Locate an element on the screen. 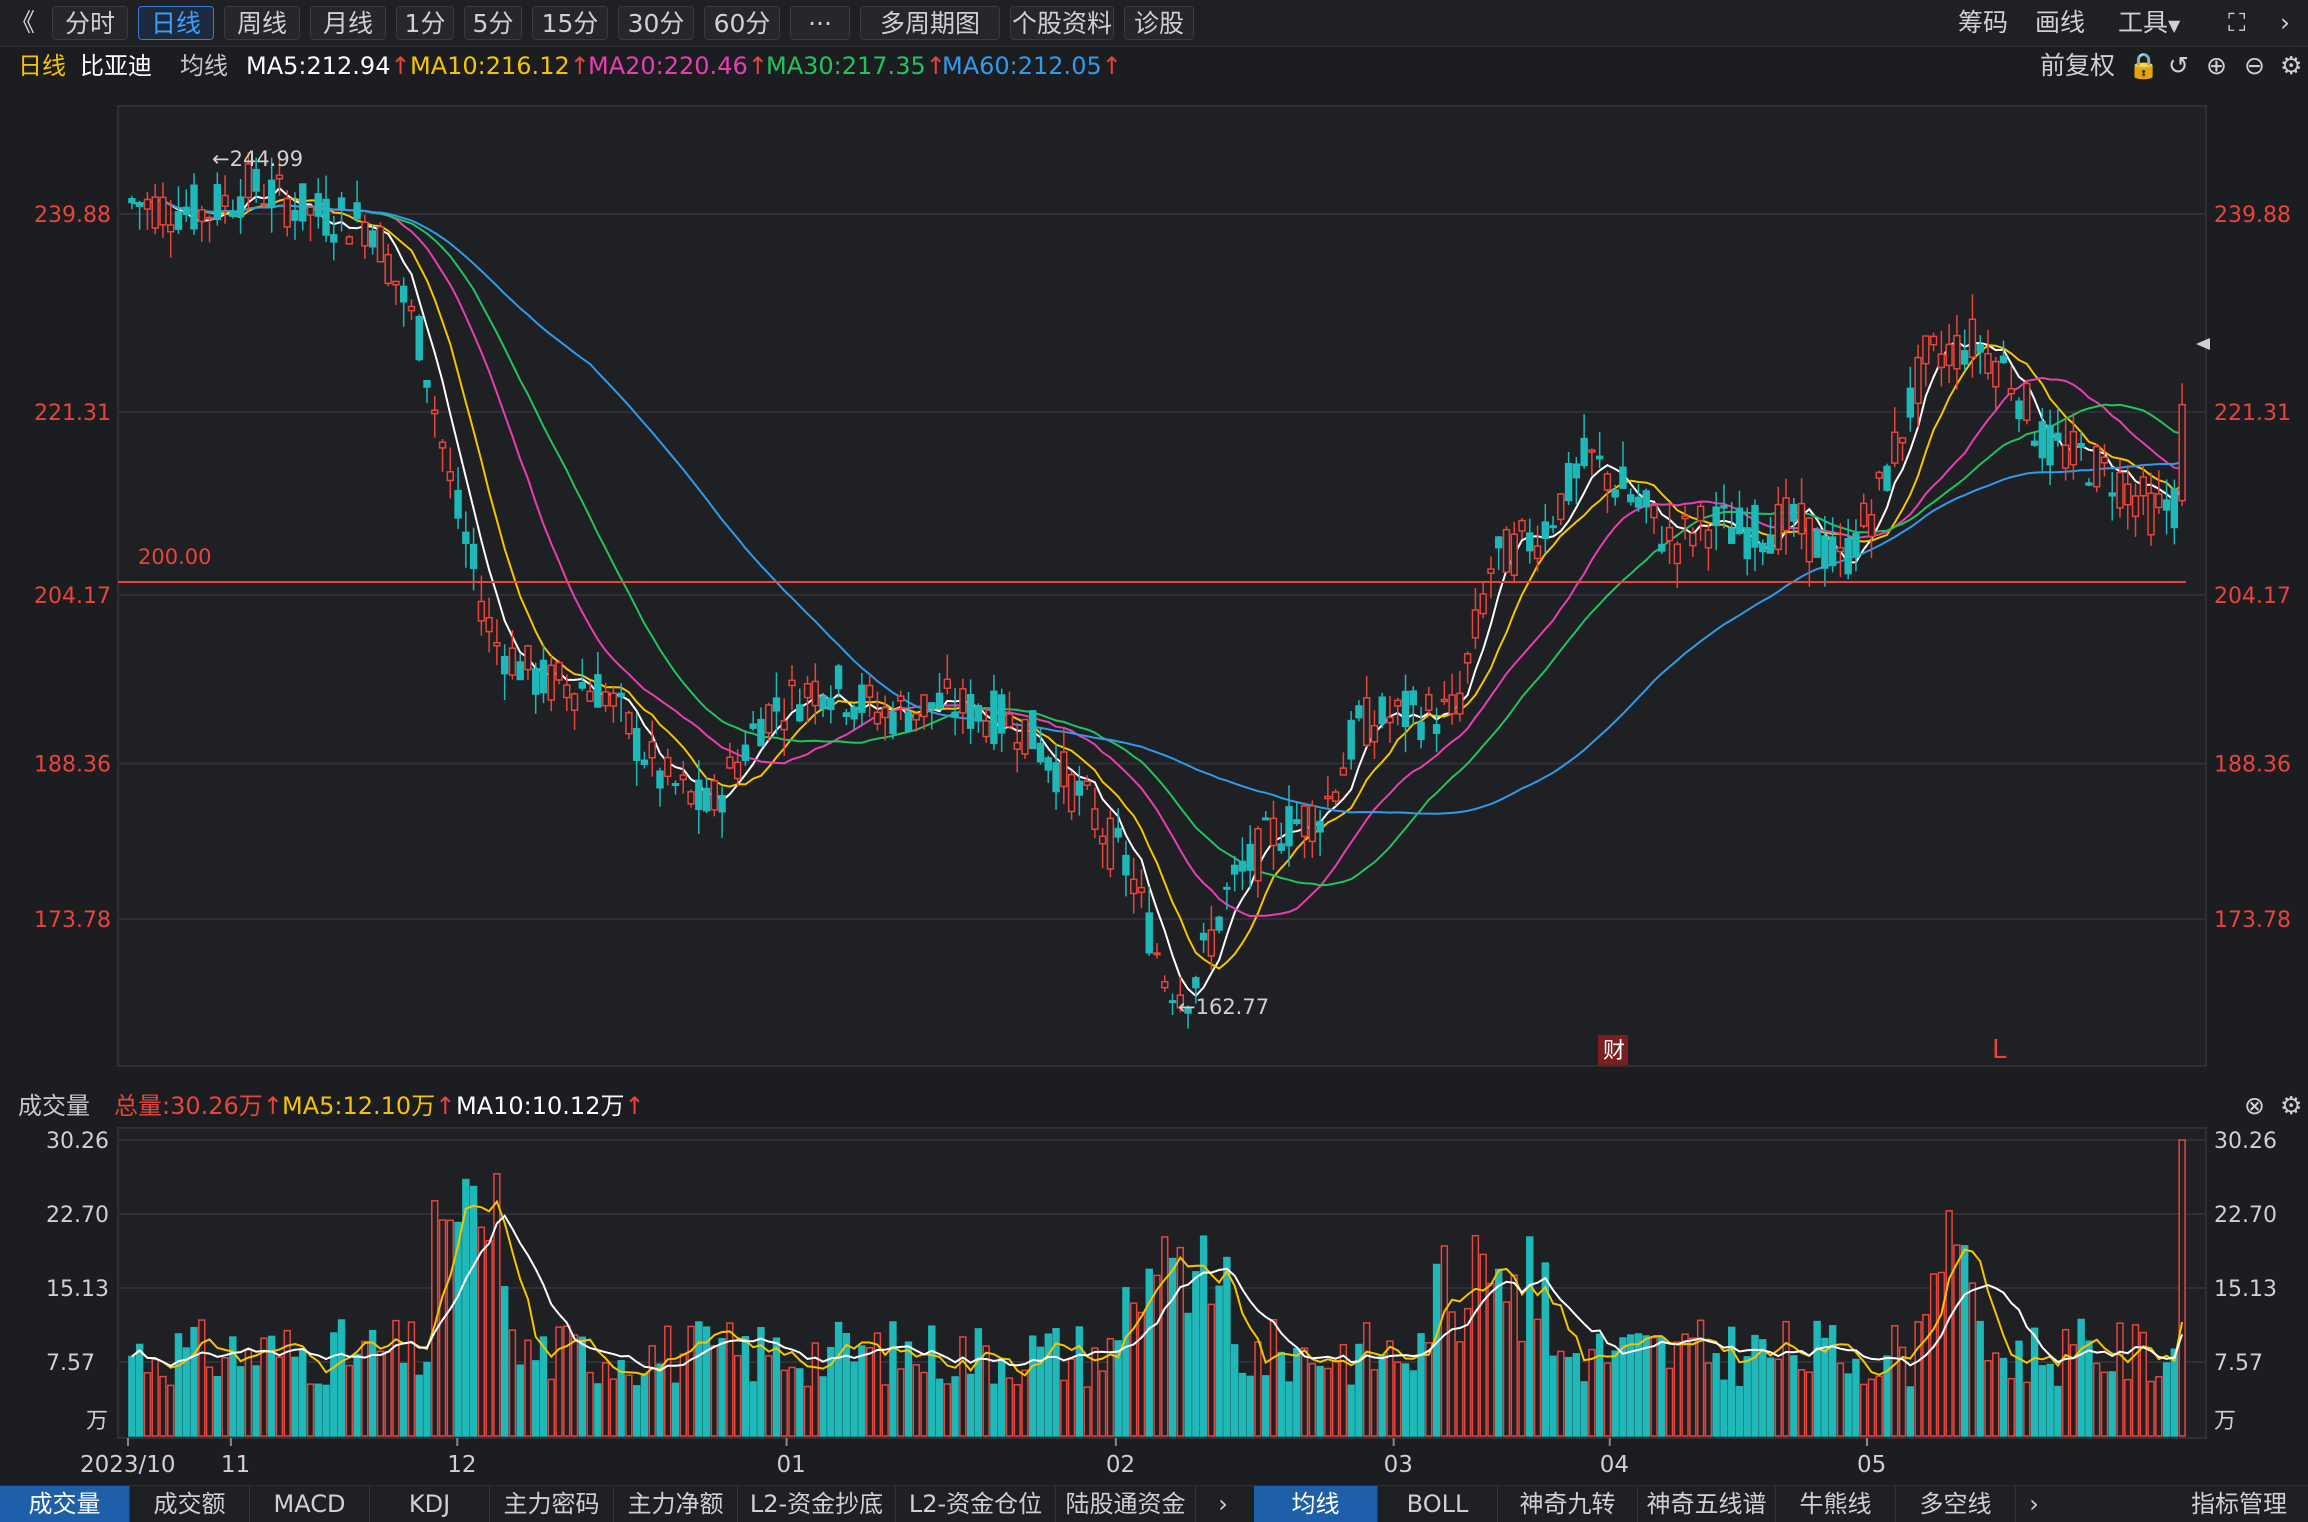 Image resolution: width=2308 pixels, height=1522 pixels. fullscreen-icon: ⛶ is located at coordinates (2237, 23).